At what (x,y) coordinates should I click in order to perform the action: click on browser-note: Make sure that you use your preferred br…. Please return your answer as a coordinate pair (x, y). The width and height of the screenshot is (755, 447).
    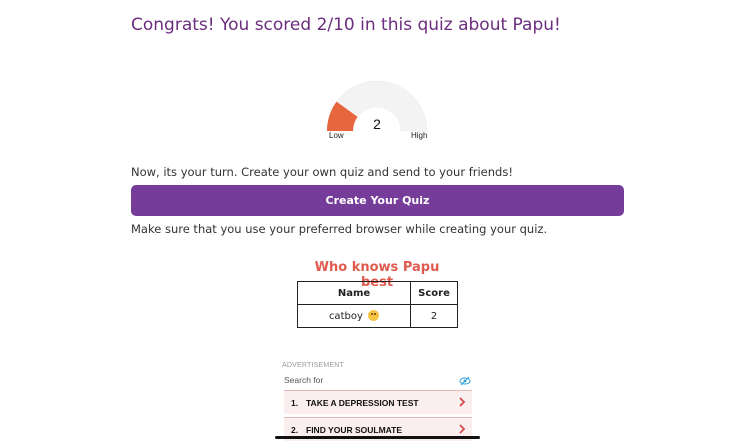
    Looking at the image, I should click on (339, 229).